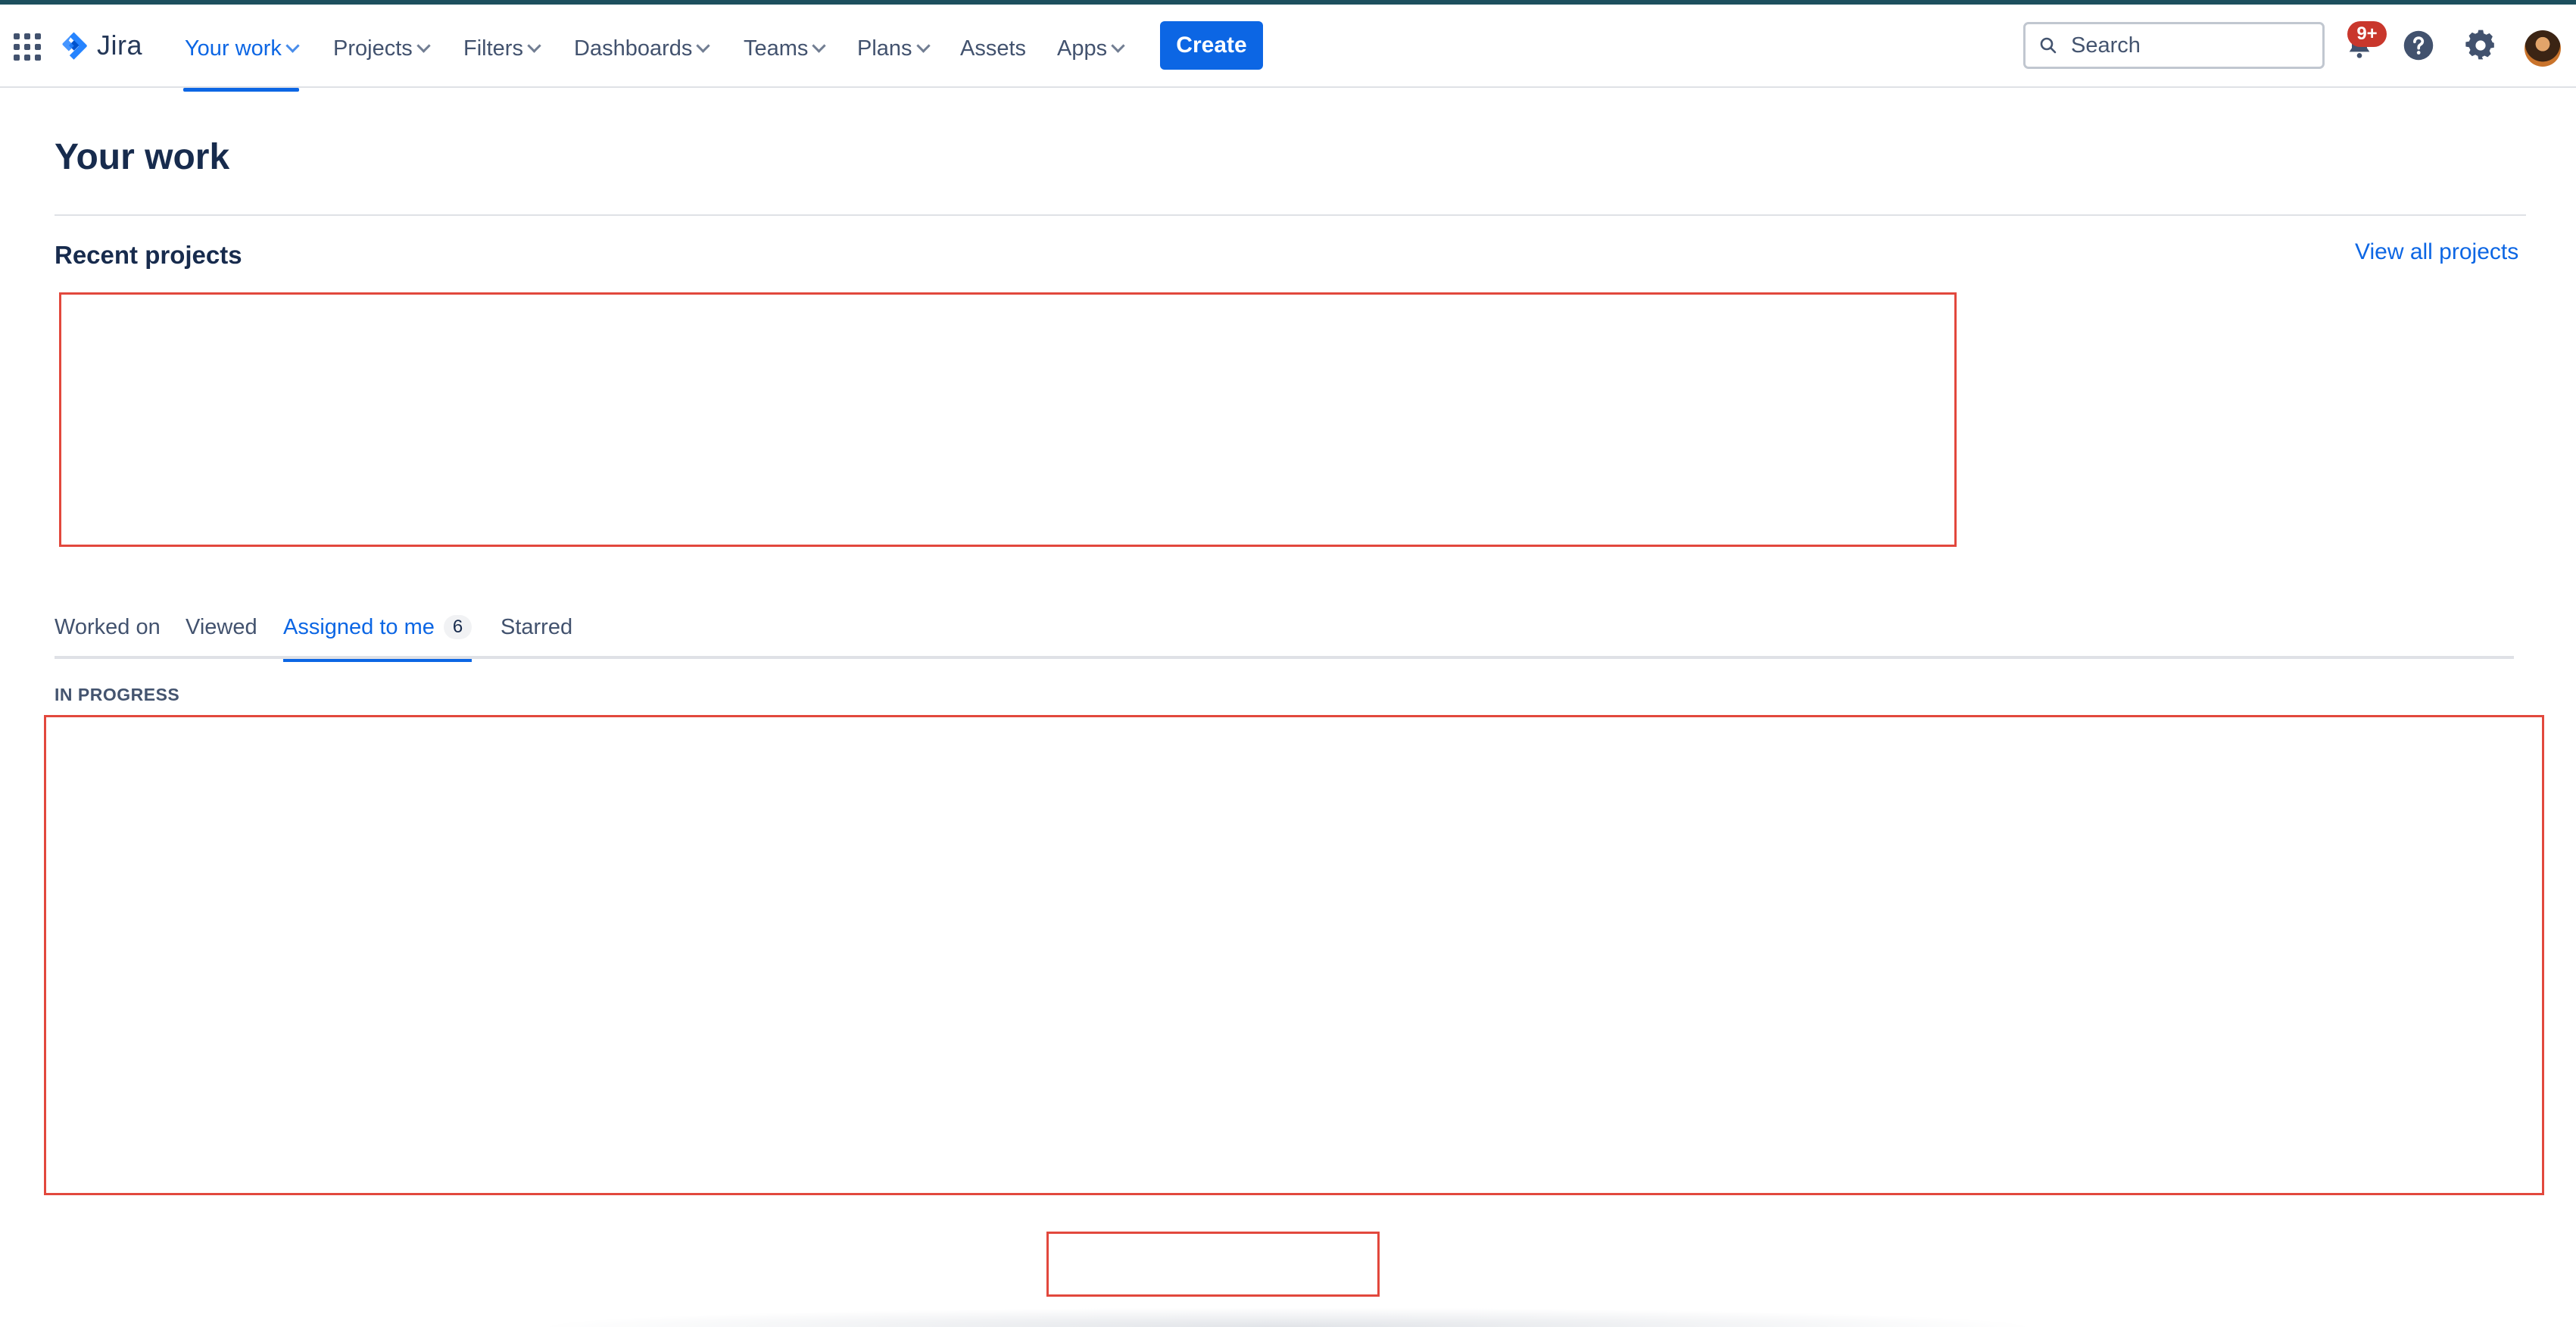 The width and height of the screenshot is (2576, 1327). What do you see at coordinates (2436, 252) in the screenshot?
I see `view-all-projects-link: View all projects` at bounding box center [2436, 252].